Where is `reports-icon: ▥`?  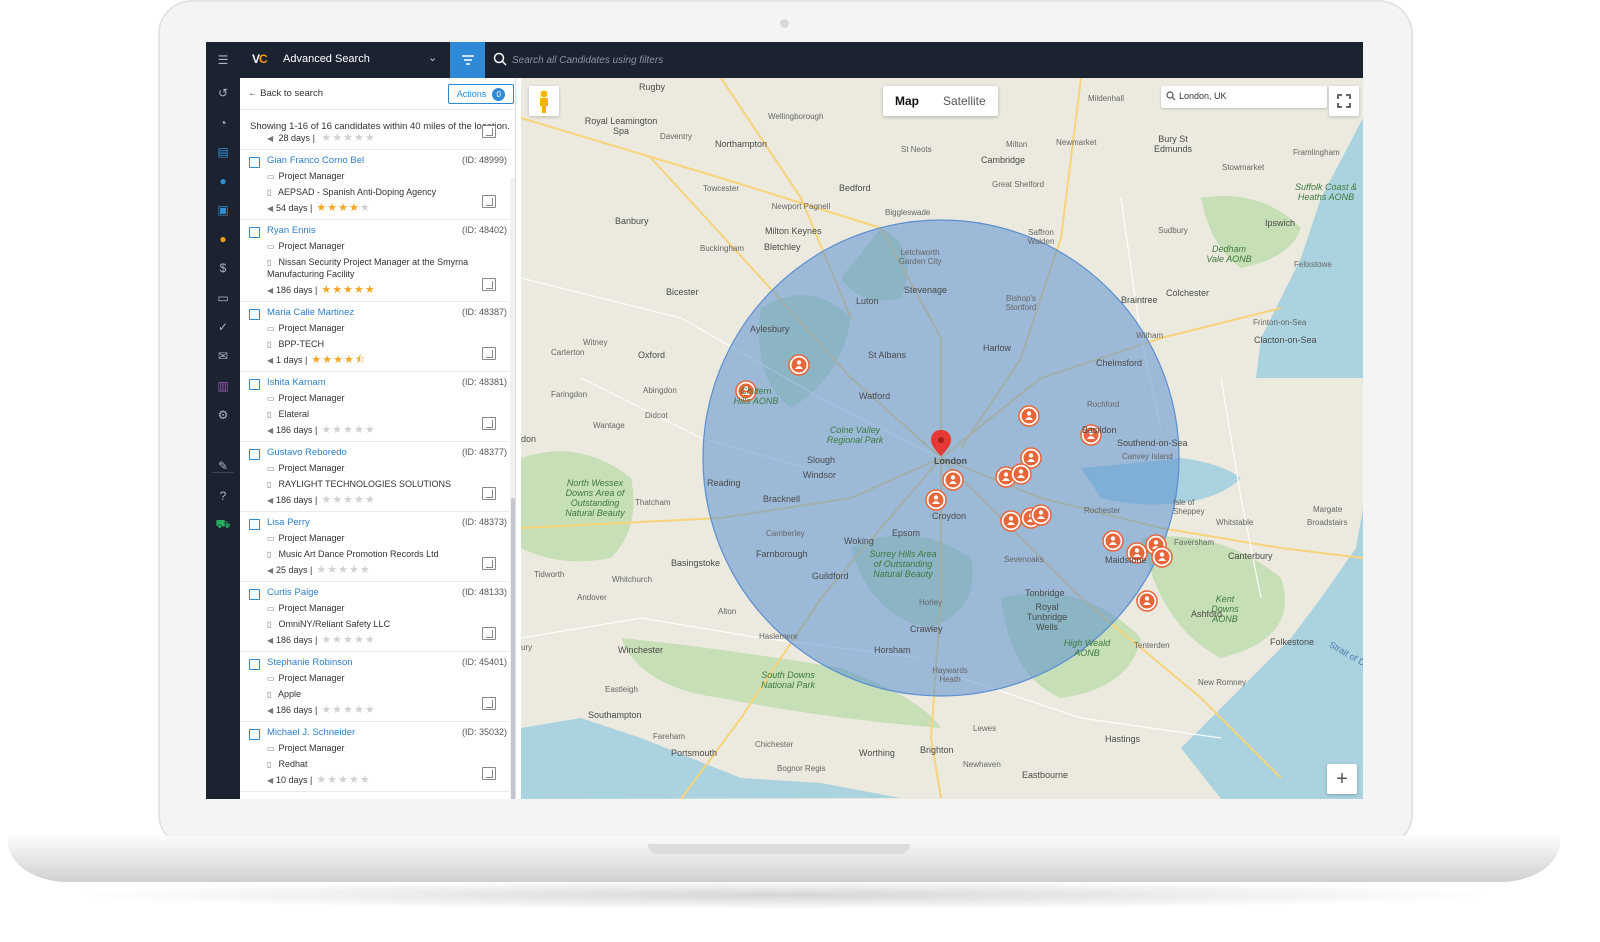
reports-icon: ▥ is located at coordinates (223, 386).